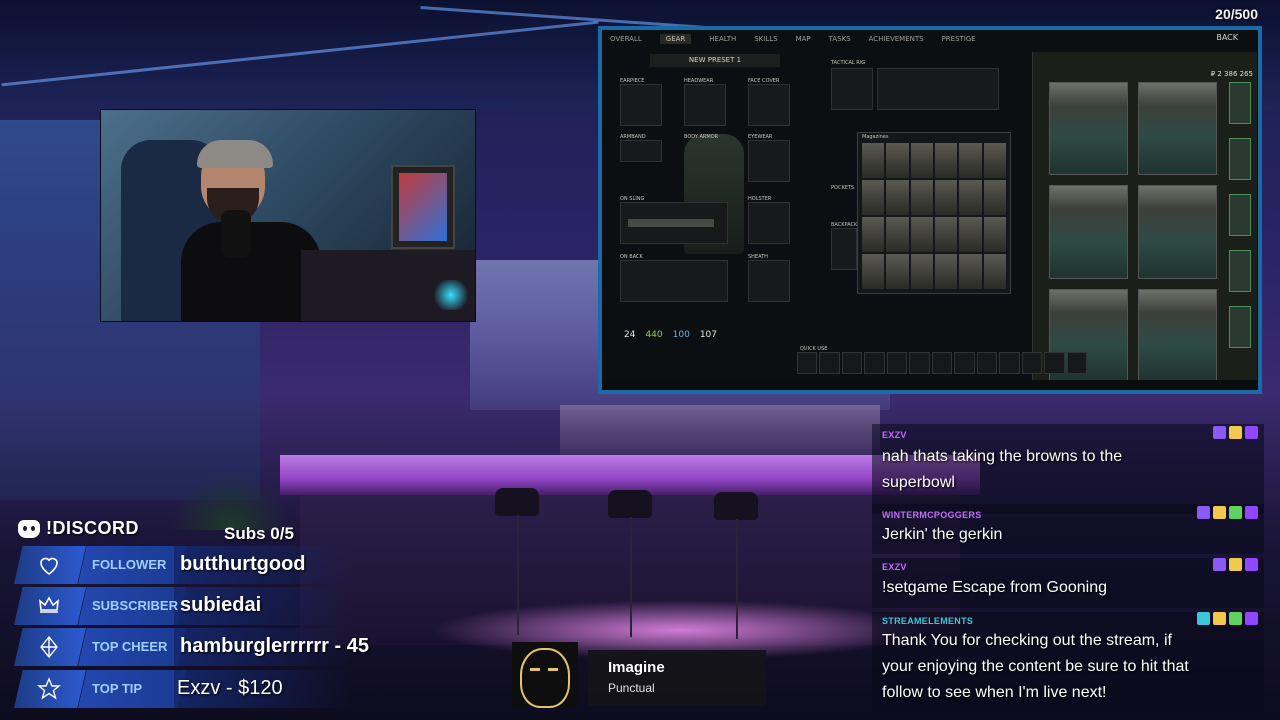 The image size is (1280, 720). What do you see at coordinates (932, 515) in the screenshot?
I see `chat-username: WINTERMCPOGGERS` at bounding box center [932, 515].